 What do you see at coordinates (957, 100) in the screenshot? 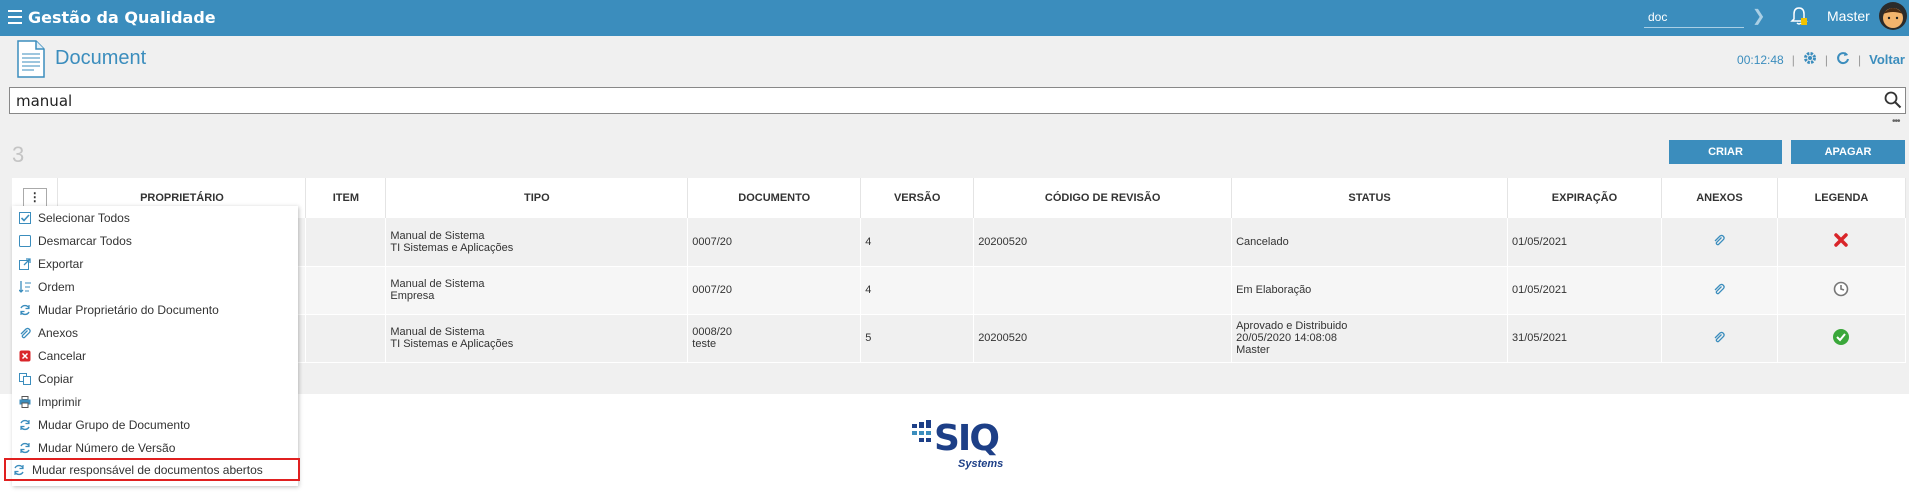
I see `filter-input` at bounding box center [957, 100].